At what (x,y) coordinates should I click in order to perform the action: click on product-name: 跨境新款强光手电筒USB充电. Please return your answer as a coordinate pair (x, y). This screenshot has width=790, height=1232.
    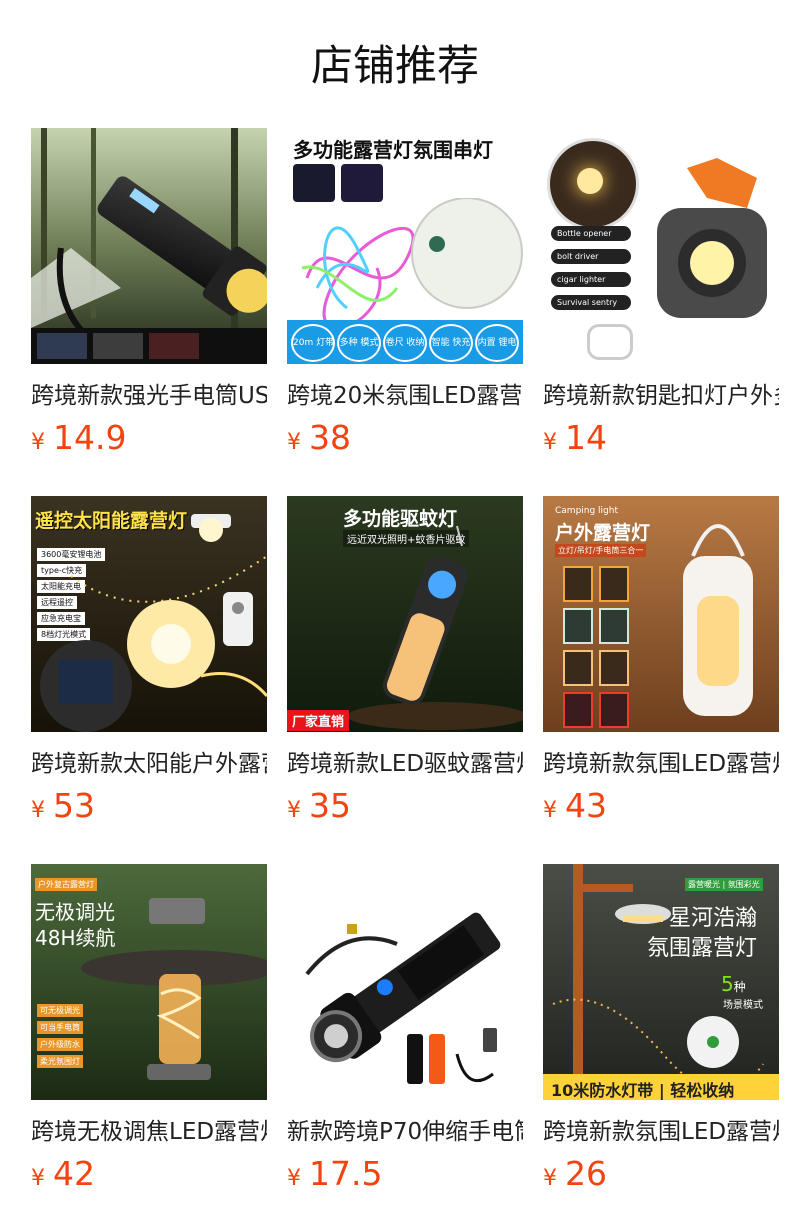
    Looking at the image, I should click on (149, 396).